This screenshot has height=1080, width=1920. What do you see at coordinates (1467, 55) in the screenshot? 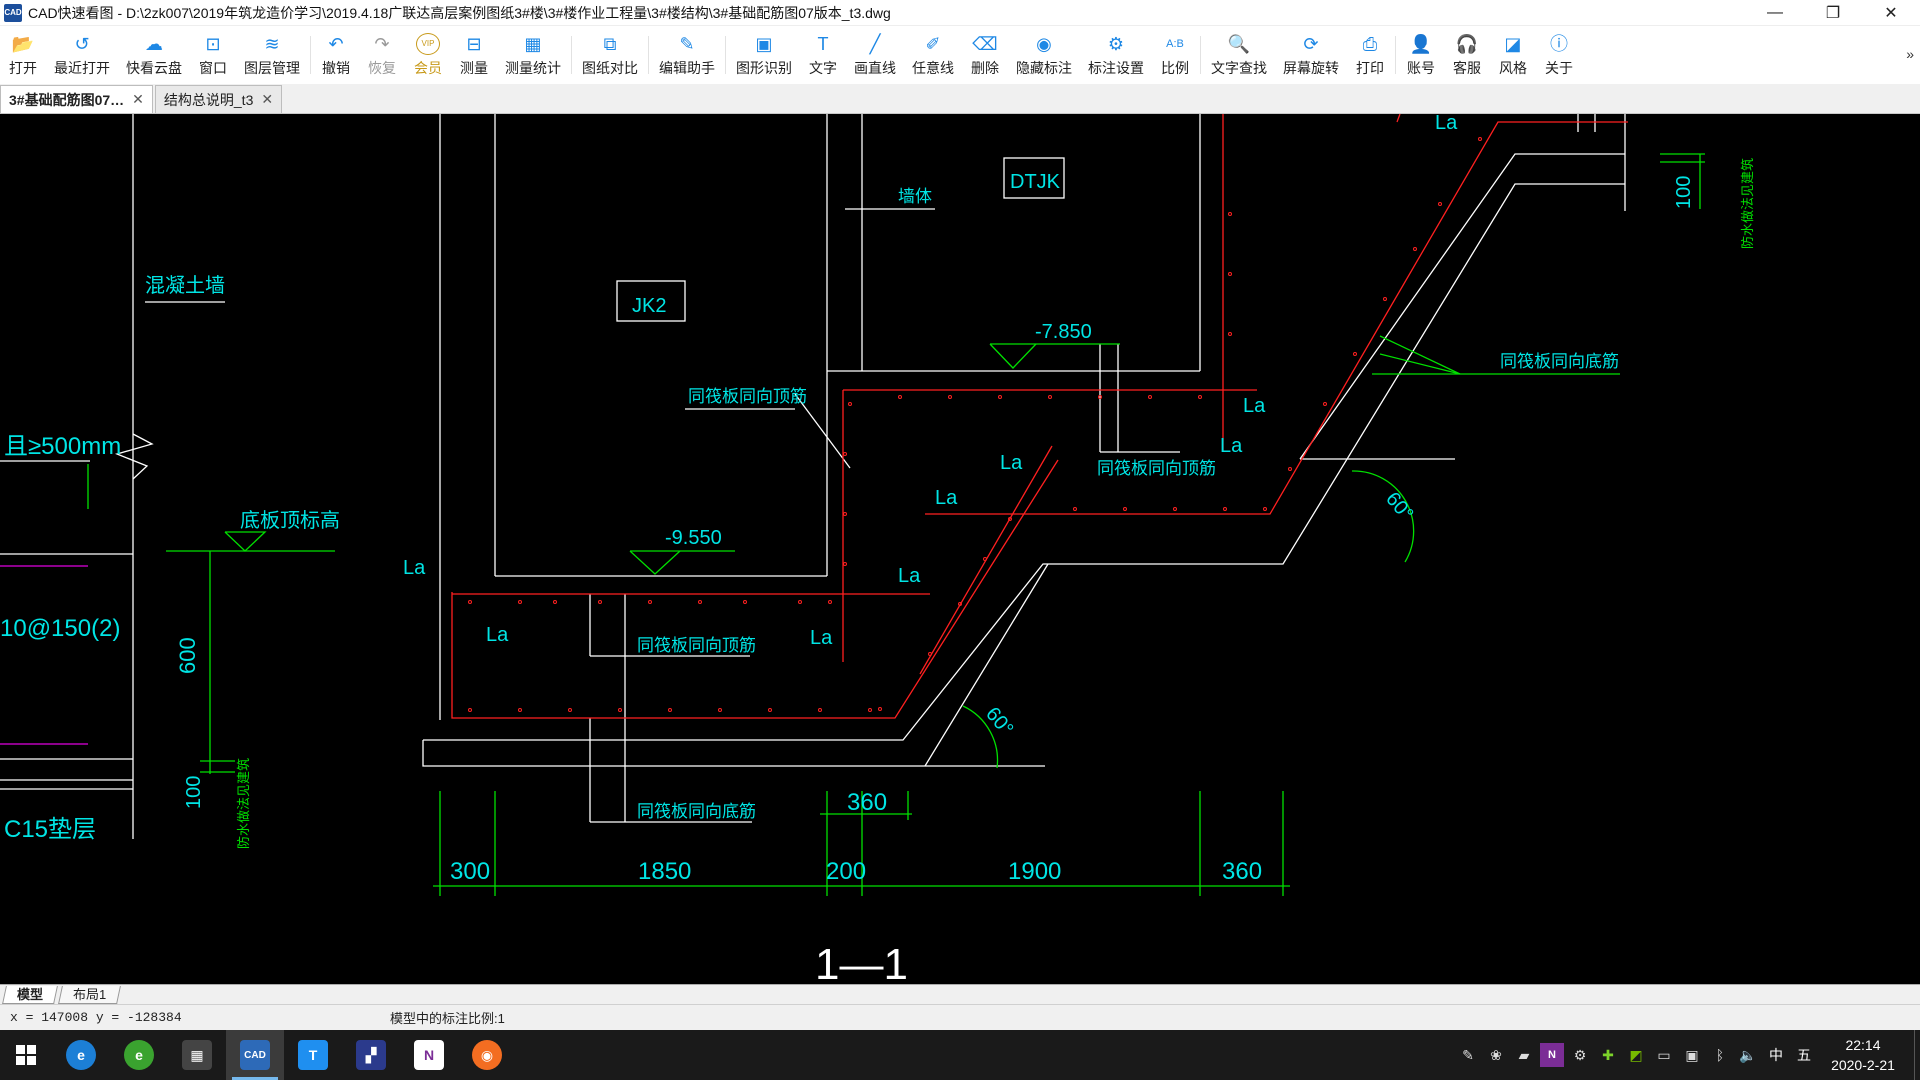
I see `toolbar-button-headset: 🎧 客服` at bounding box center [1467, 55].